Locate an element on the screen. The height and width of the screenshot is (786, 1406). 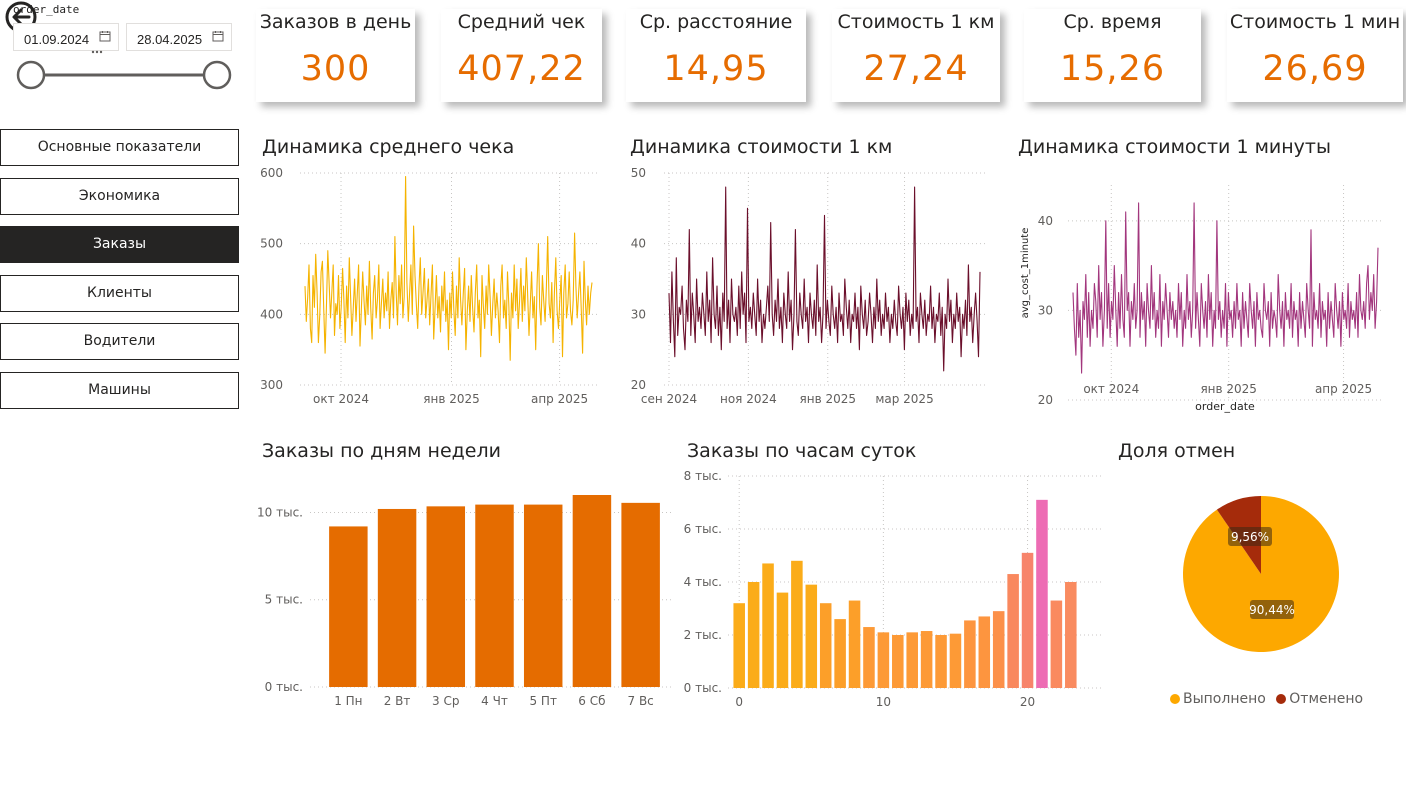
cost_km-y-tick-label: 40 is located at coordinates (638, 244).